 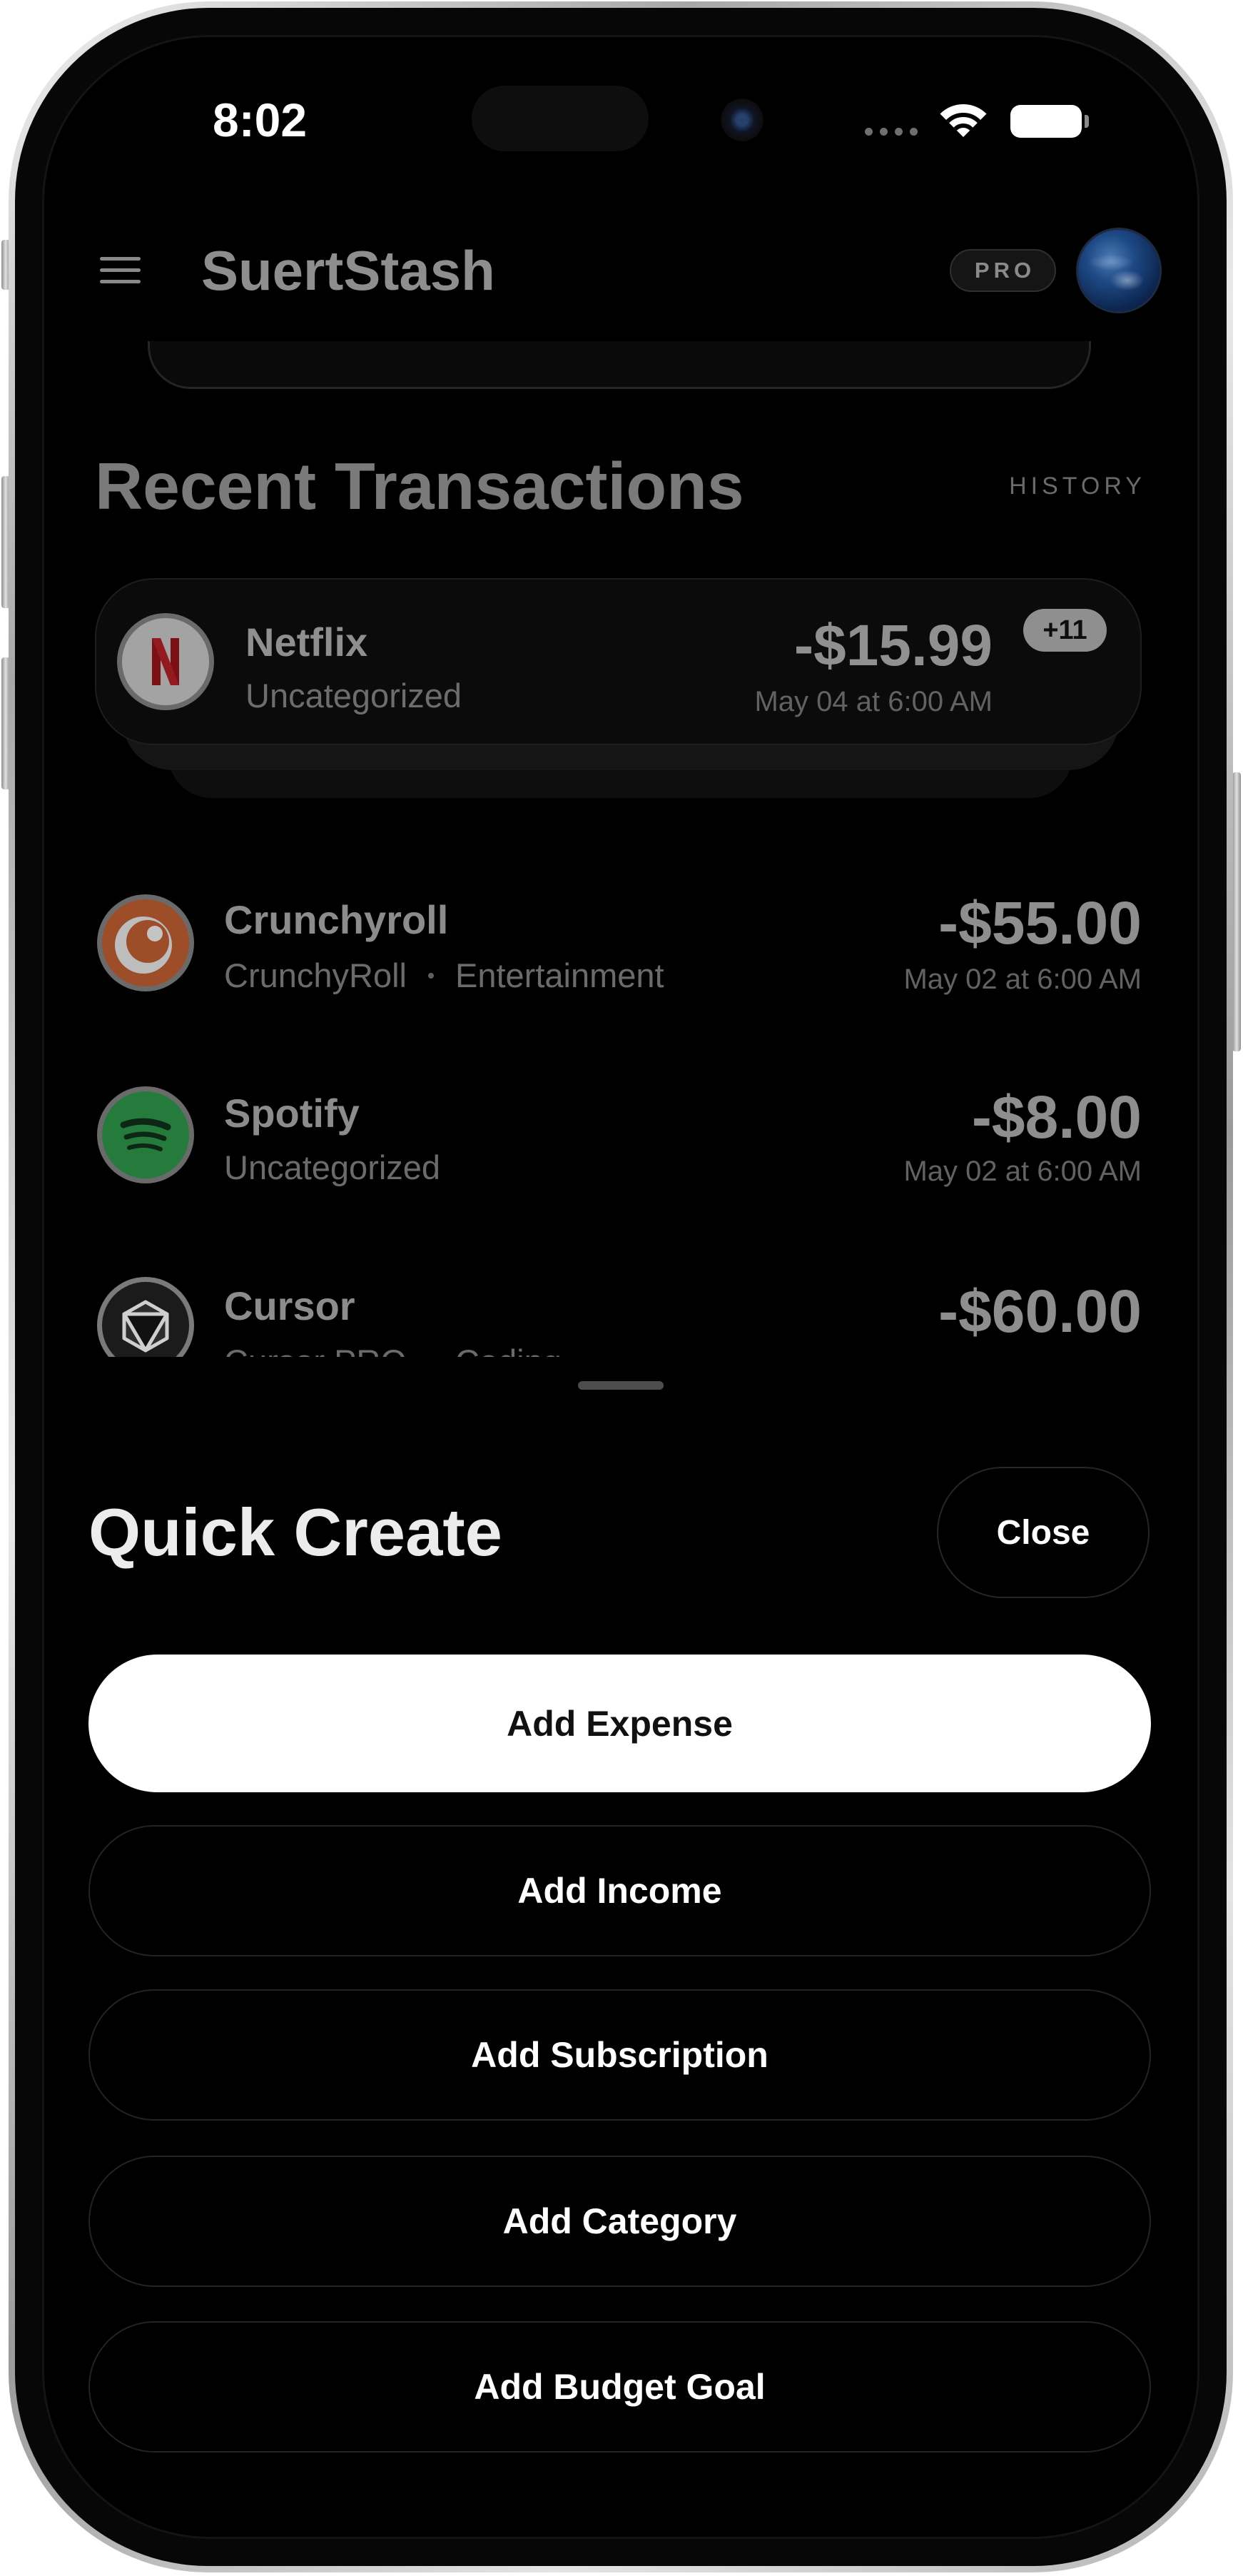 What do you see at coordinates (619, 2055) in the screenshot?
I see `add-subscription-button: Add Subscription` at bounding box center [619, 2055].